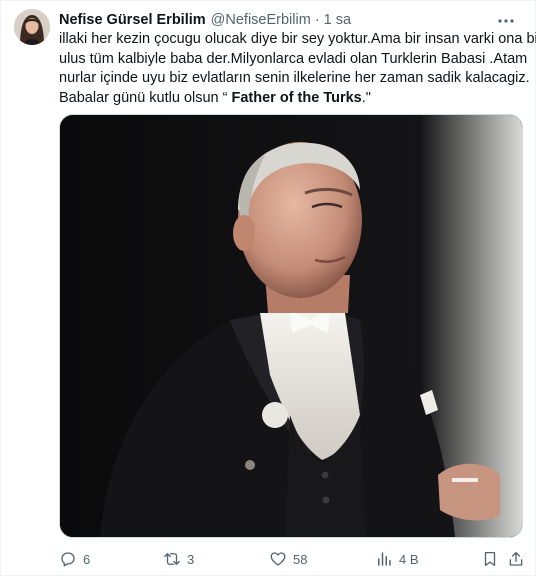 Image resolution: width=536 pixels, height=576 pixels. What do you see at coordinates (68, 559) in the screenshot?
I see `reply-bubble-icon` at bounding box center [68, 559].